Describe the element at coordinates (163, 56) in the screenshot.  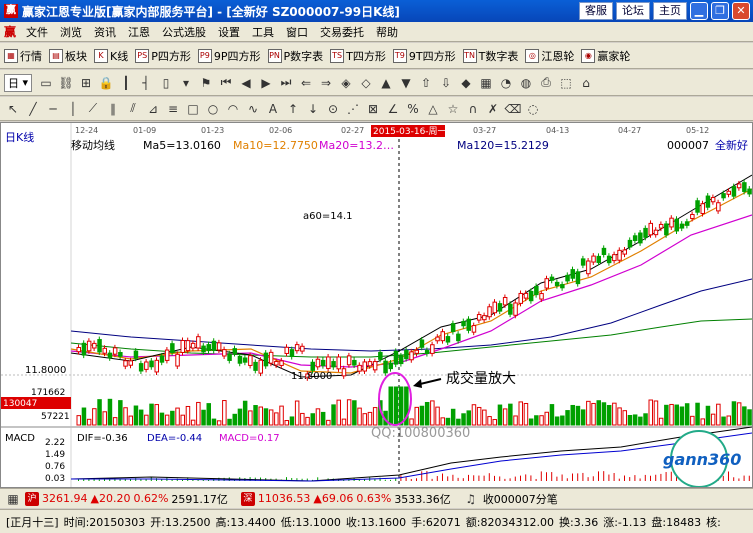
I see `toolbar-p-square-button: PS P四方形` at that location.